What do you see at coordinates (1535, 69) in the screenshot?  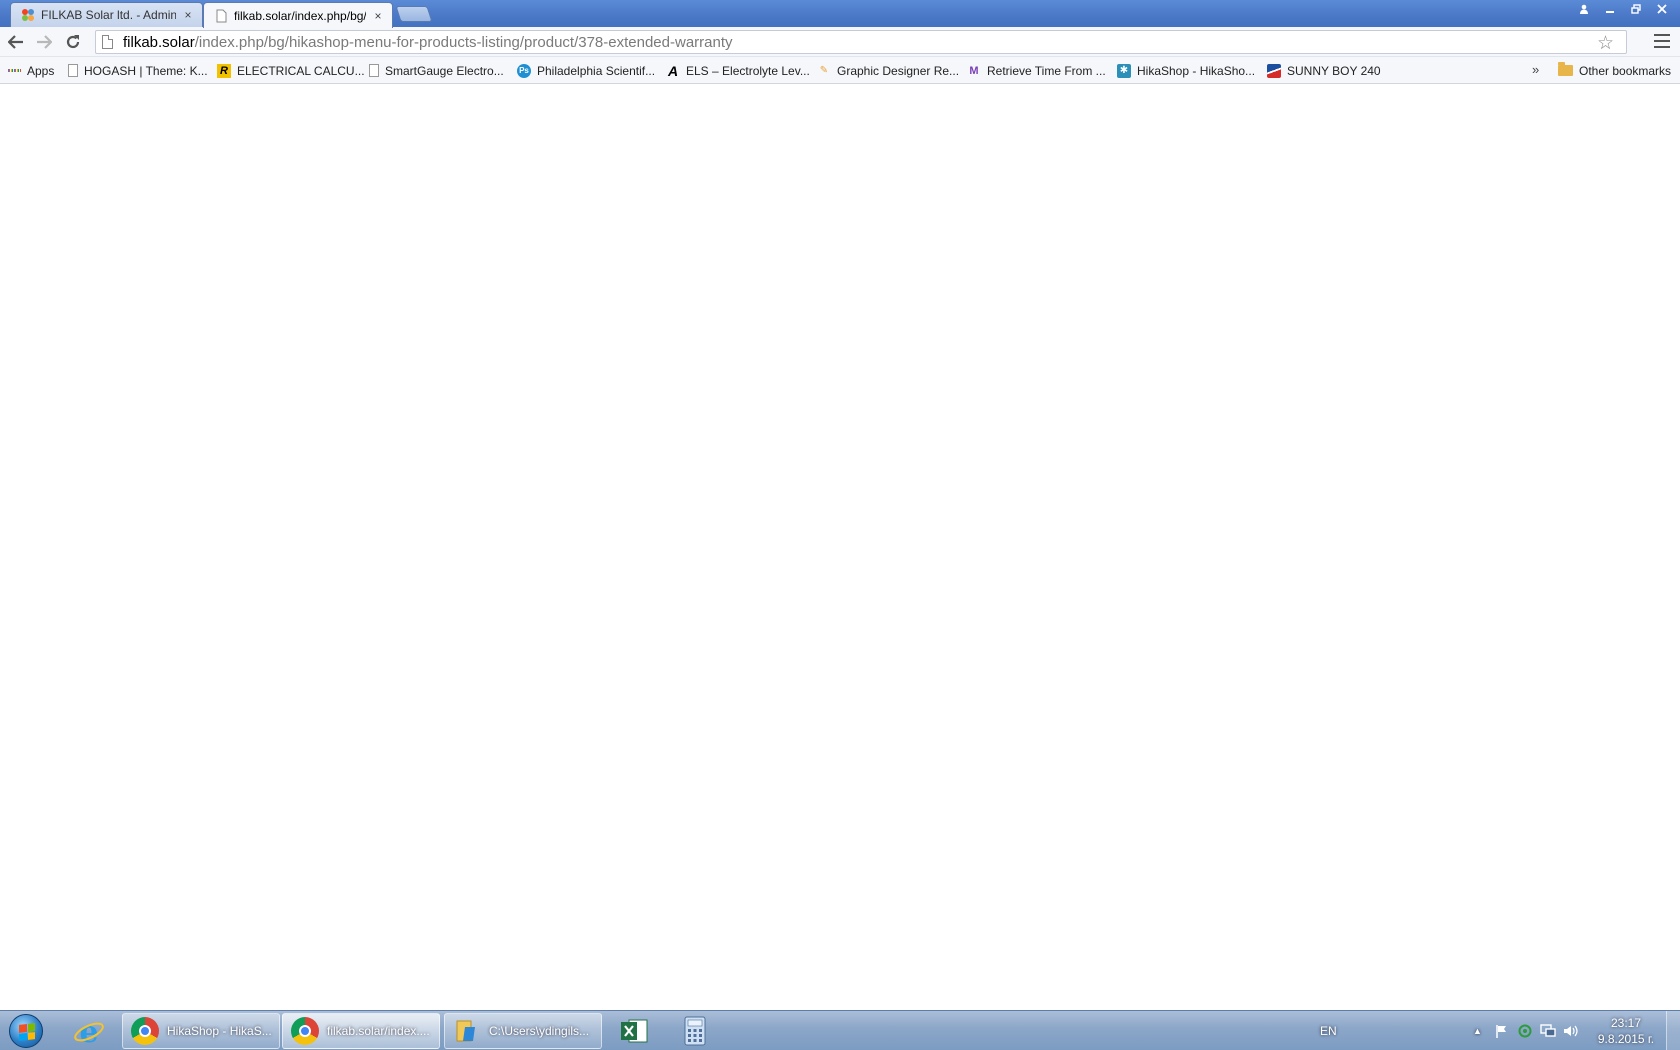 I see `bookmarks-overflow-button: »` at bounding box center [1535, 69].